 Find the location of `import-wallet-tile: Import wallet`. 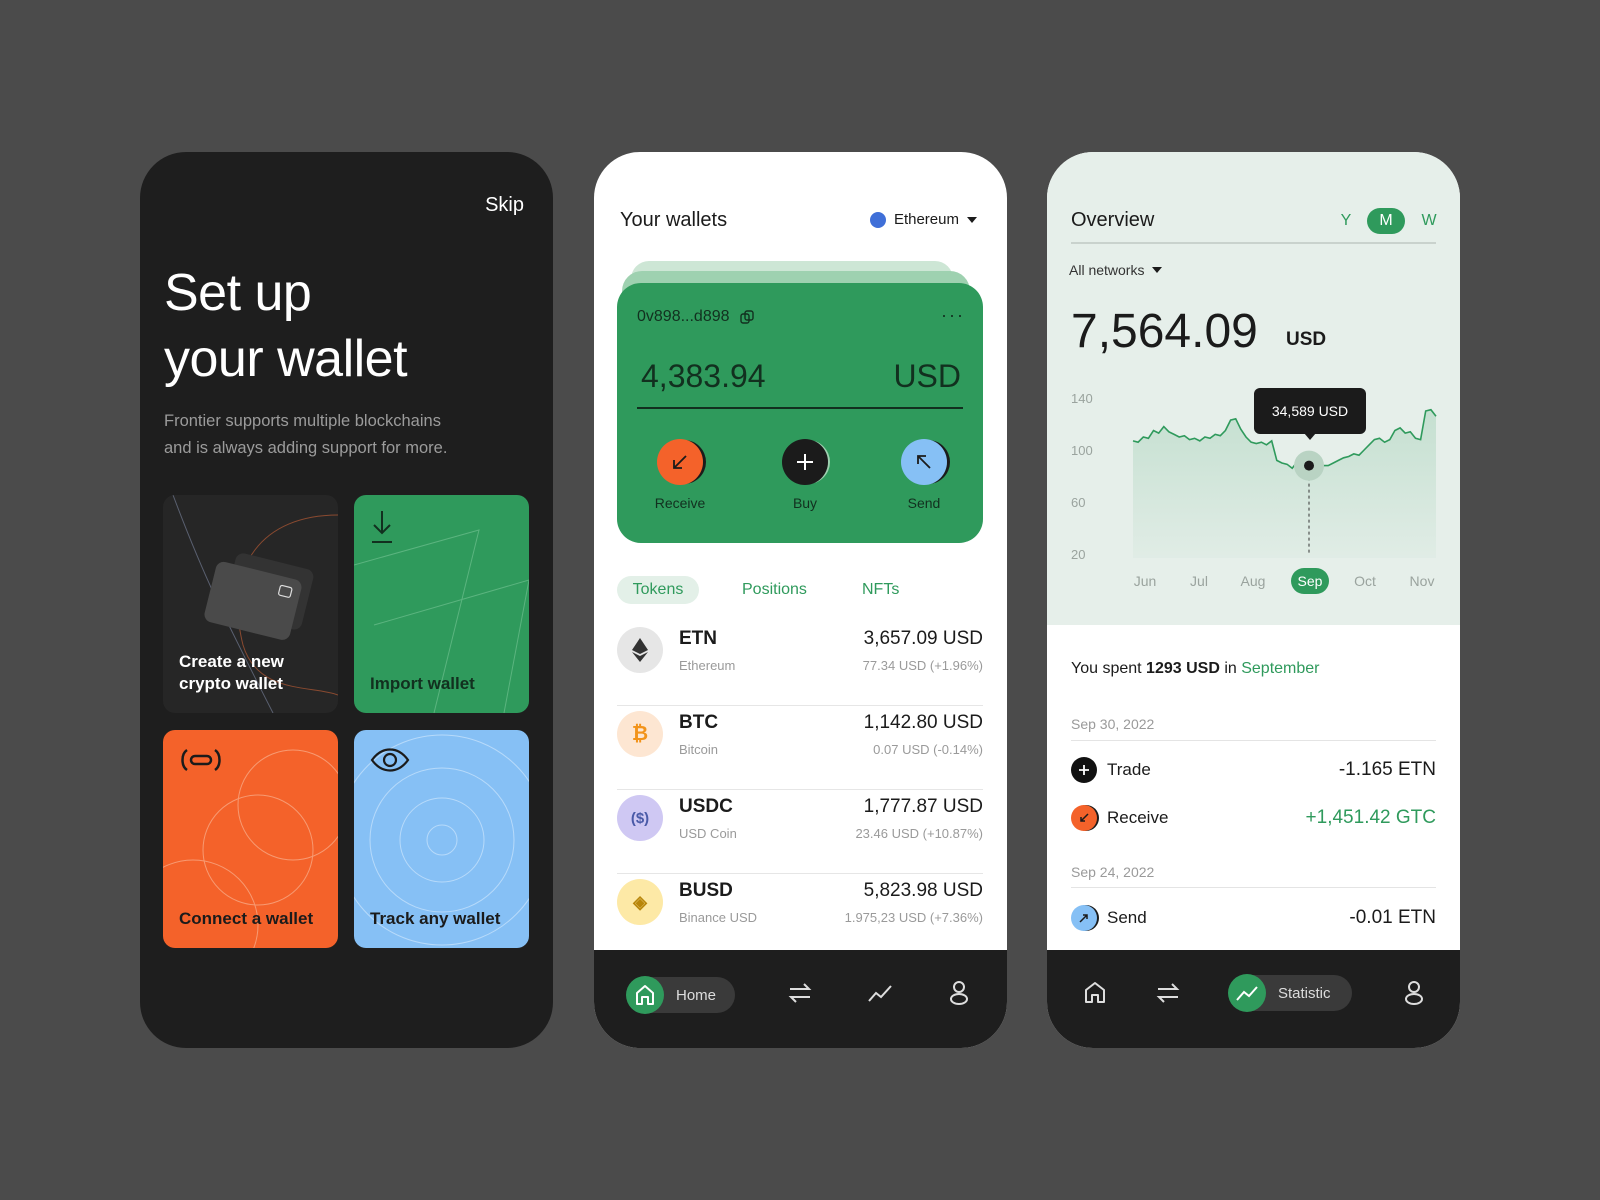

import-wallet-tile: Import wallet is located at coordinates (441, 604).